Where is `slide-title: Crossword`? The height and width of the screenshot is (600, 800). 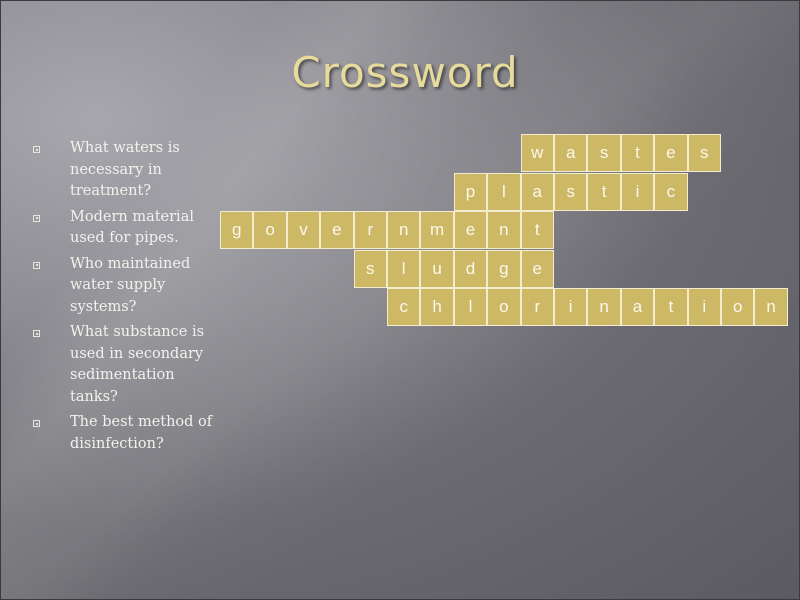
slide-title: Crossword is located at coordinates (405, 72).